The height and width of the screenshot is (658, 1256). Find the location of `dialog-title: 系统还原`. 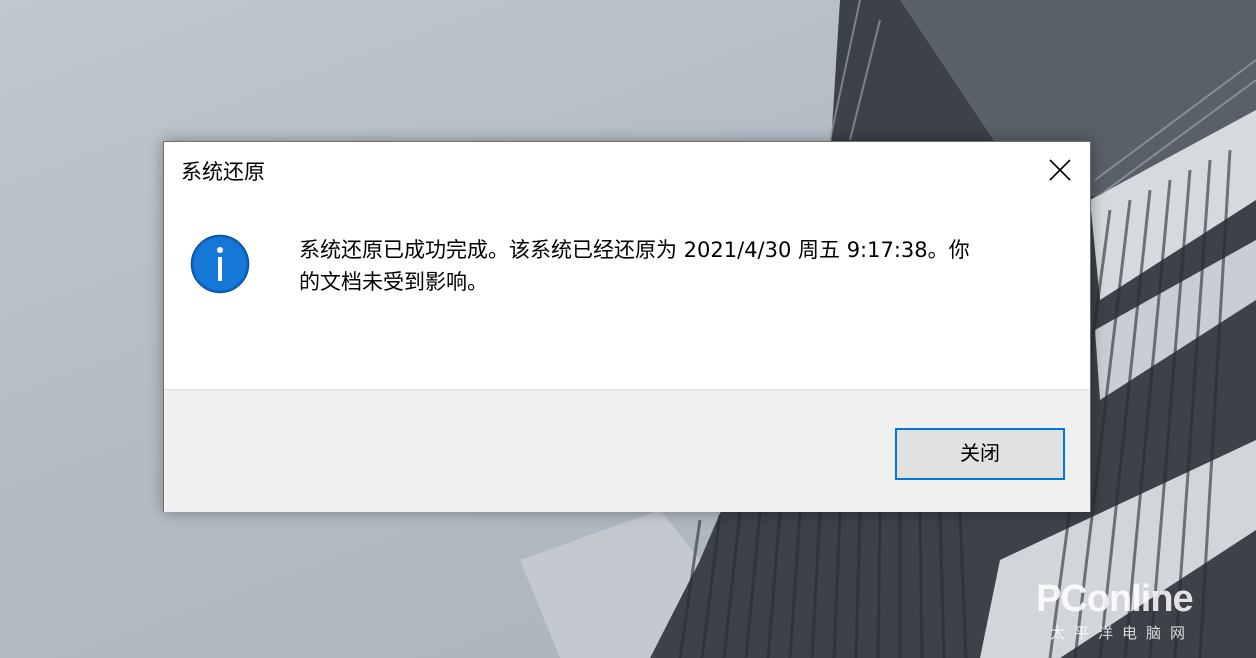

dialog-title: 系统还原 is located at coordinates (223, 172).